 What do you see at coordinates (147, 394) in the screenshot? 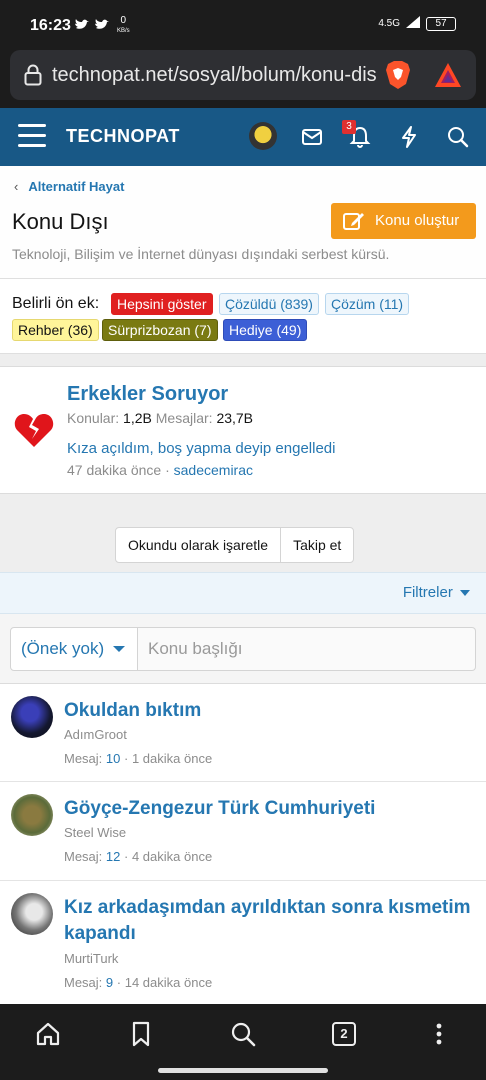
I see `subforum-title: Erkekler Soruyor` at bounding box center [147, 394].